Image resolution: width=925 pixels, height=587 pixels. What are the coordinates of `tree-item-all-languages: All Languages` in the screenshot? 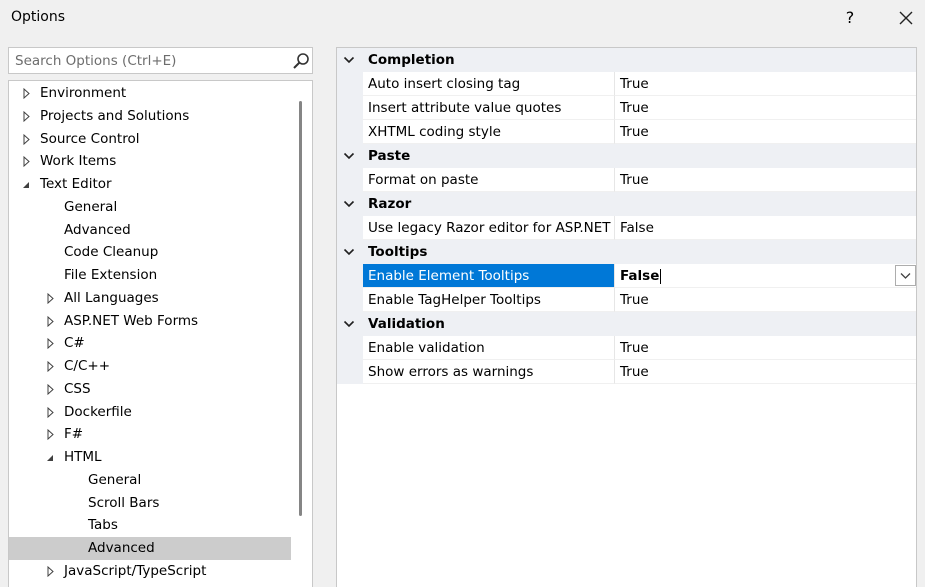 It's located at (150, 298).